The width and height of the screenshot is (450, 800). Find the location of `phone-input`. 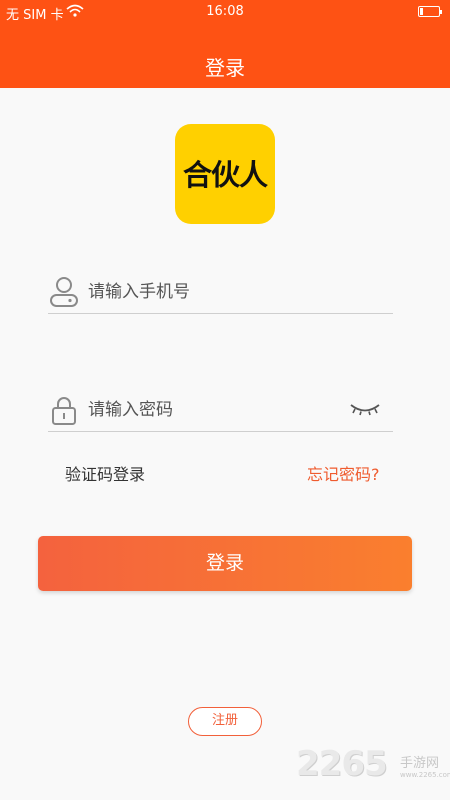

phone-input is located at coordinates (213, 292).